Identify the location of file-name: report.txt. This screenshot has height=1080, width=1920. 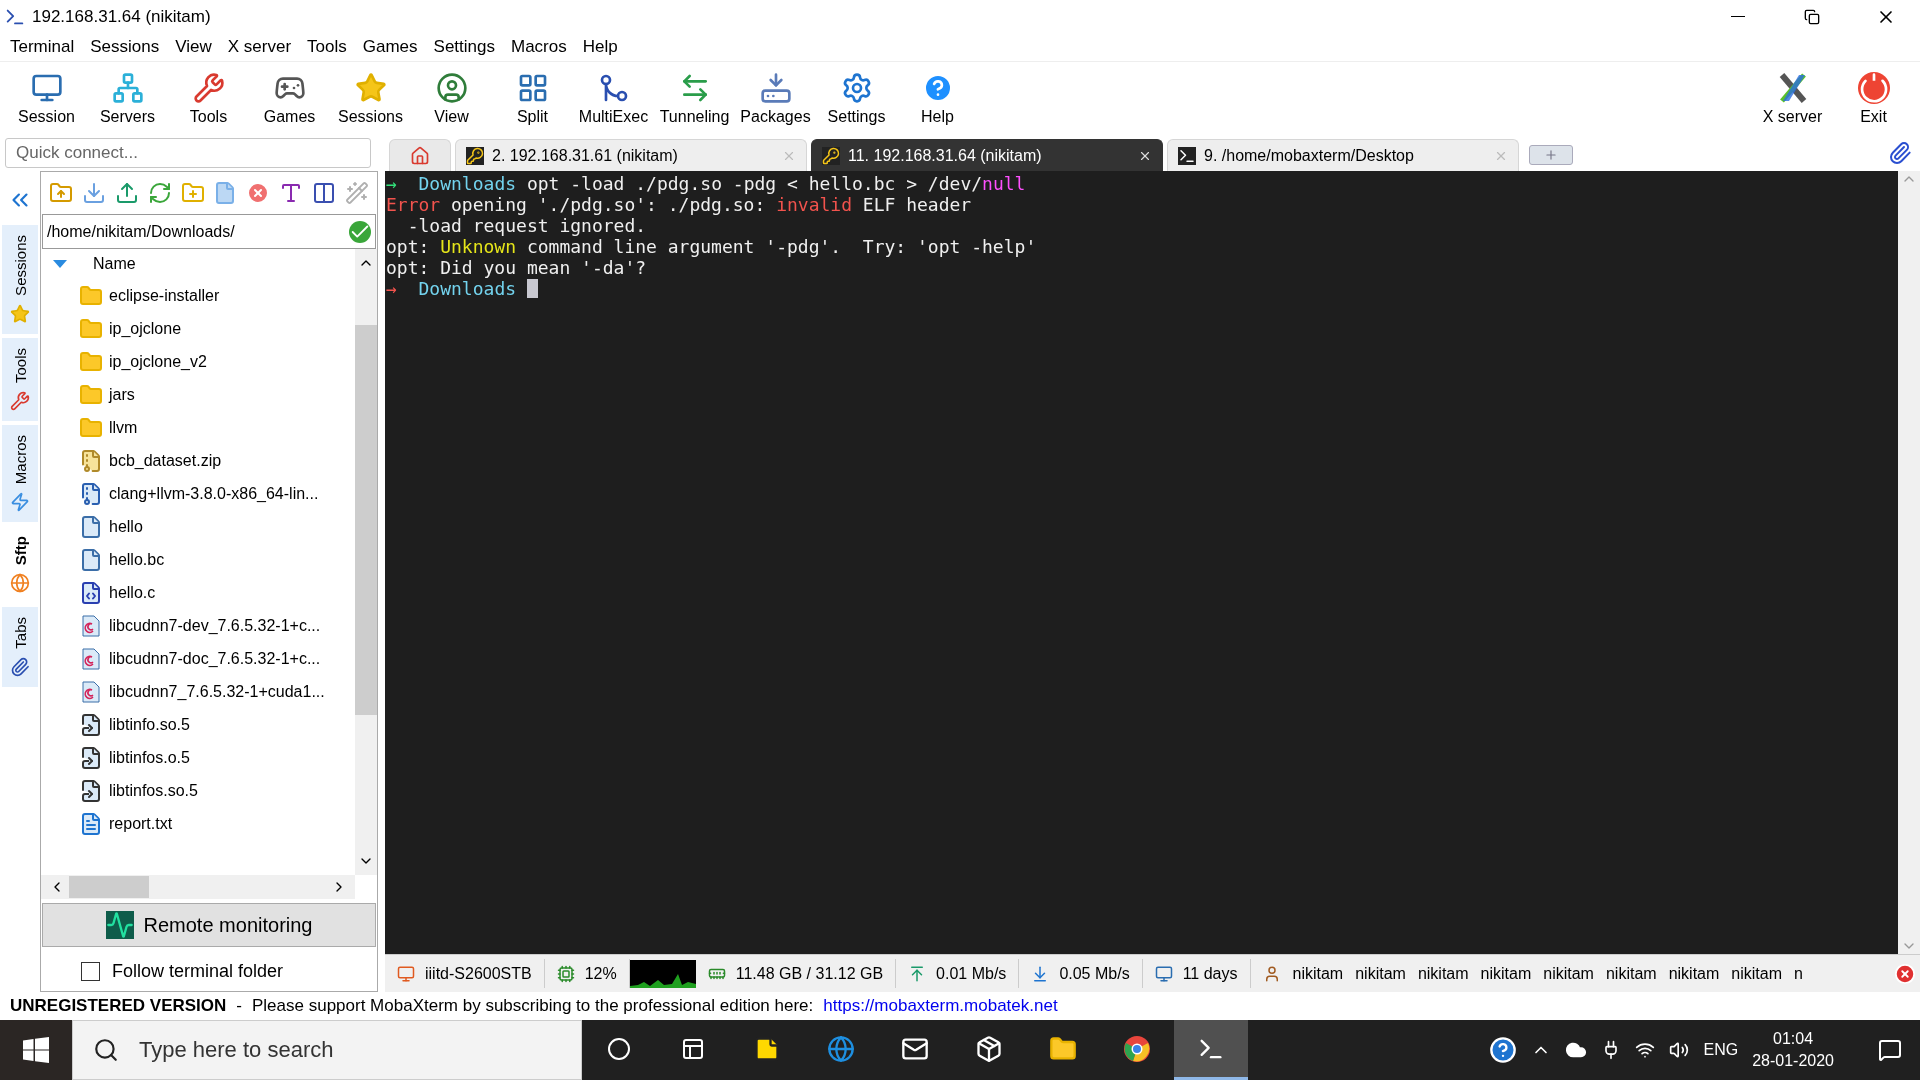
(141, 823).